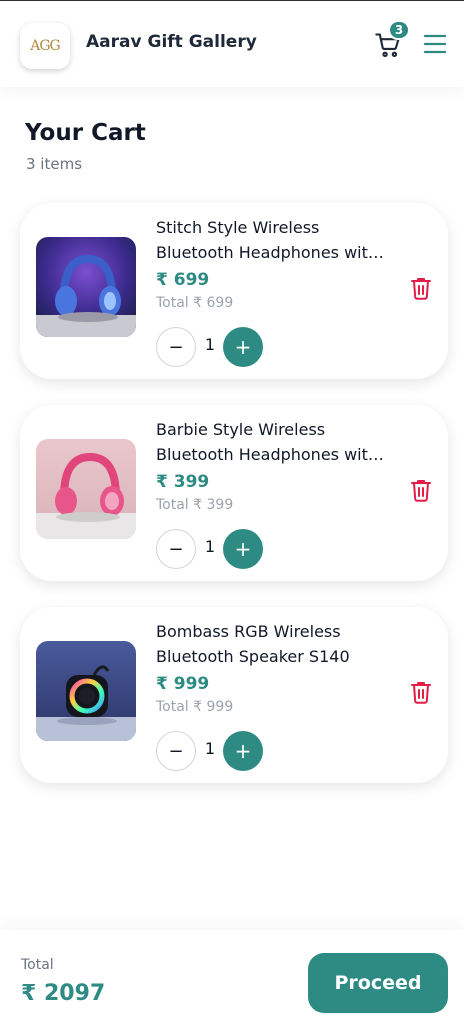 The height and width of the screenshot is (1028, 464). I want to click on product-price: ₹ 999, so click(183, 684).